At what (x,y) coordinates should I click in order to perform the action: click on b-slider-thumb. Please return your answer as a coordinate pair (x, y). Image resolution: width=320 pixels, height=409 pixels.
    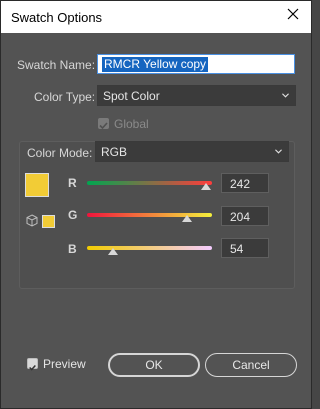
    Looking at the image, I should click on (113, 251).